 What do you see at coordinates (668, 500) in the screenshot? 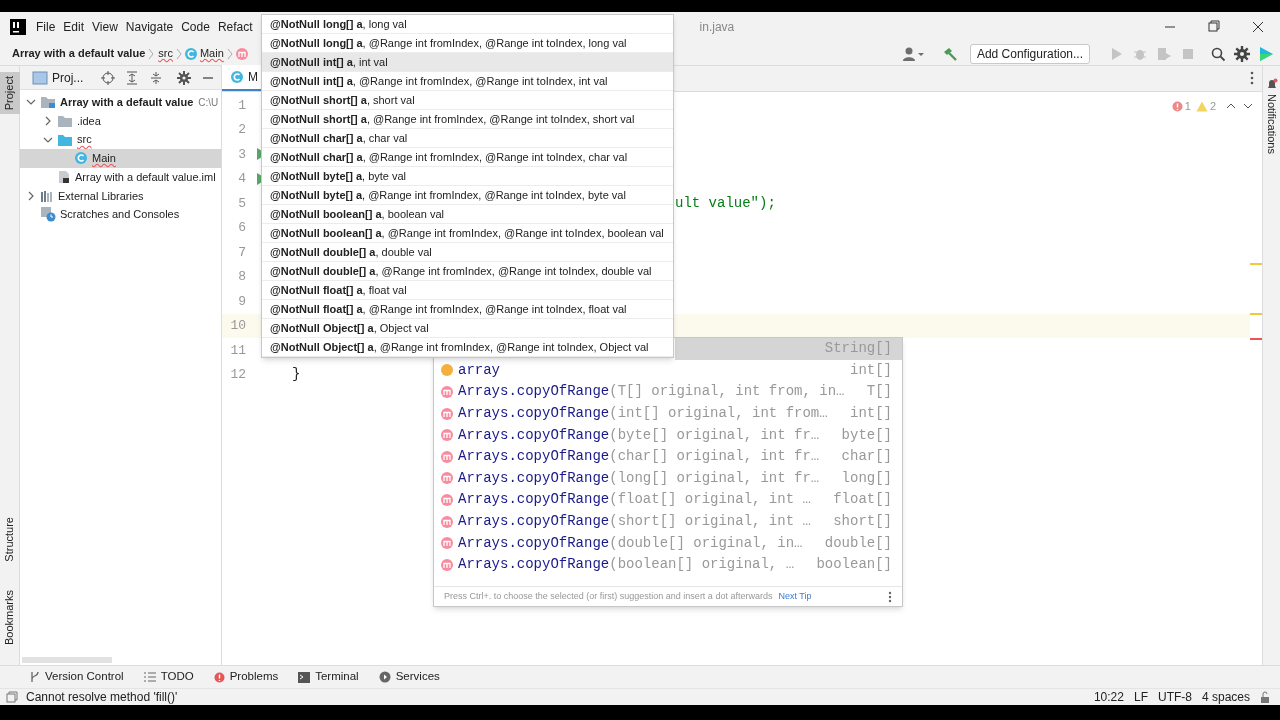
I see `completion-item: Arrays.copyOfRange(float[] original, int … float[]` at bounding box center [668, 500].